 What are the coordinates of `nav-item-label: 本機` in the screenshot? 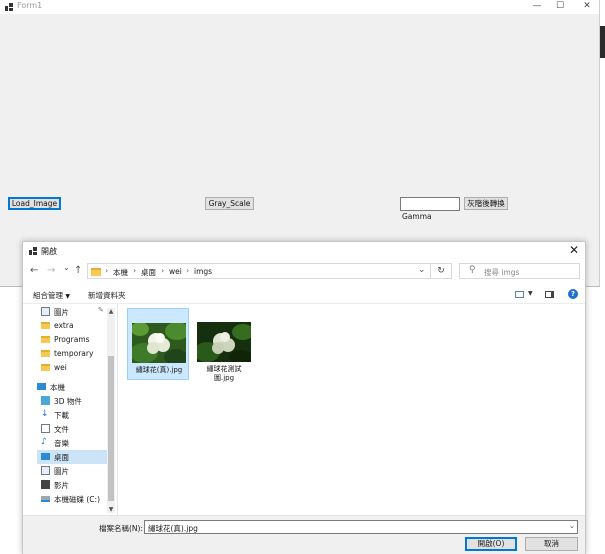 It's located at (57, 387).